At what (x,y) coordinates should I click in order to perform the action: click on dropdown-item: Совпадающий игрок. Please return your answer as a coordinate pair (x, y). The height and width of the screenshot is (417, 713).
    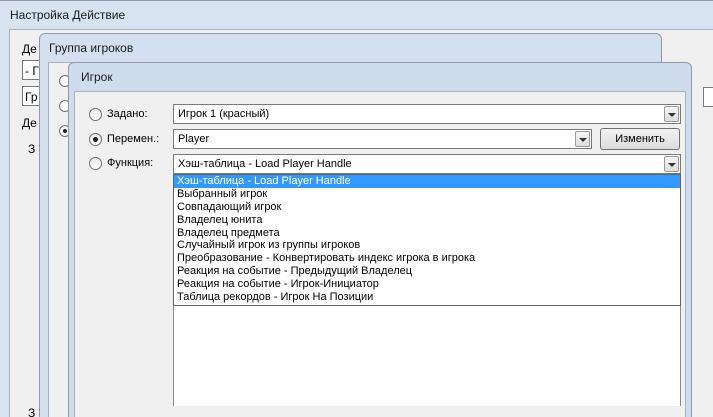
    Looking at the image, I should click on (427, 207).